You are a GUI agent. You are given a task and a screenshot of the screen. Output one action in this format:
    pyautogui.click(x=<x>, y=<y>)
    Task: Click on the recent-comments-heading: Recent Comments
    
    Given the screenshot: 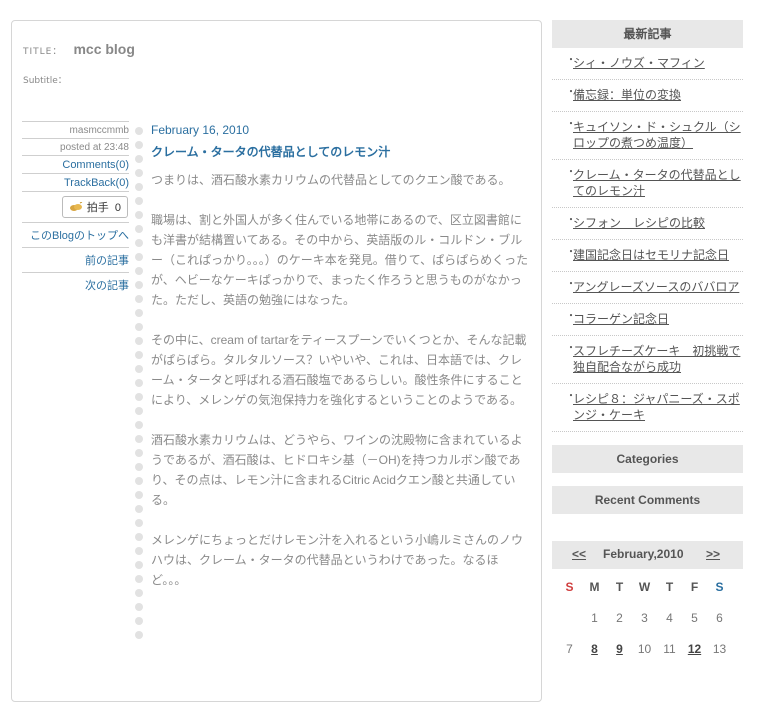 What is the action you would take?
    pyautogui.click(x=647, y=500)
    